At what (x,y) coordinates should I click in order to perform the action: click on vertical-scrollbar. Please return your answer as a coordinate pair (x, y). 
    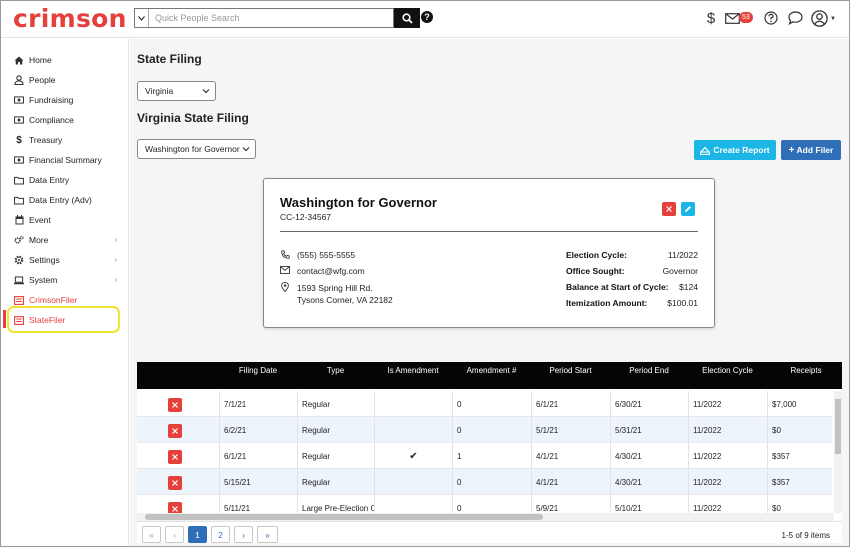
    Looking at the image, I should click on (838, 452).